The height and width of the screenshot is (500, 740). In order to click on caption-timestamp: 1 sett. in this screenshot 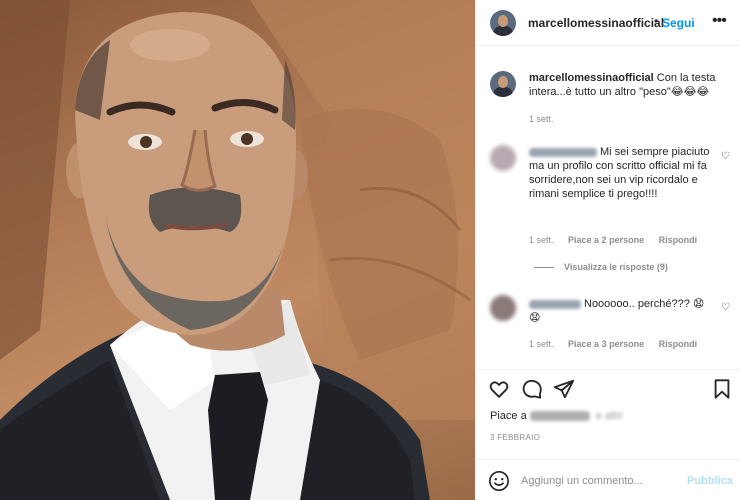, I will do `click(541, 119)`.